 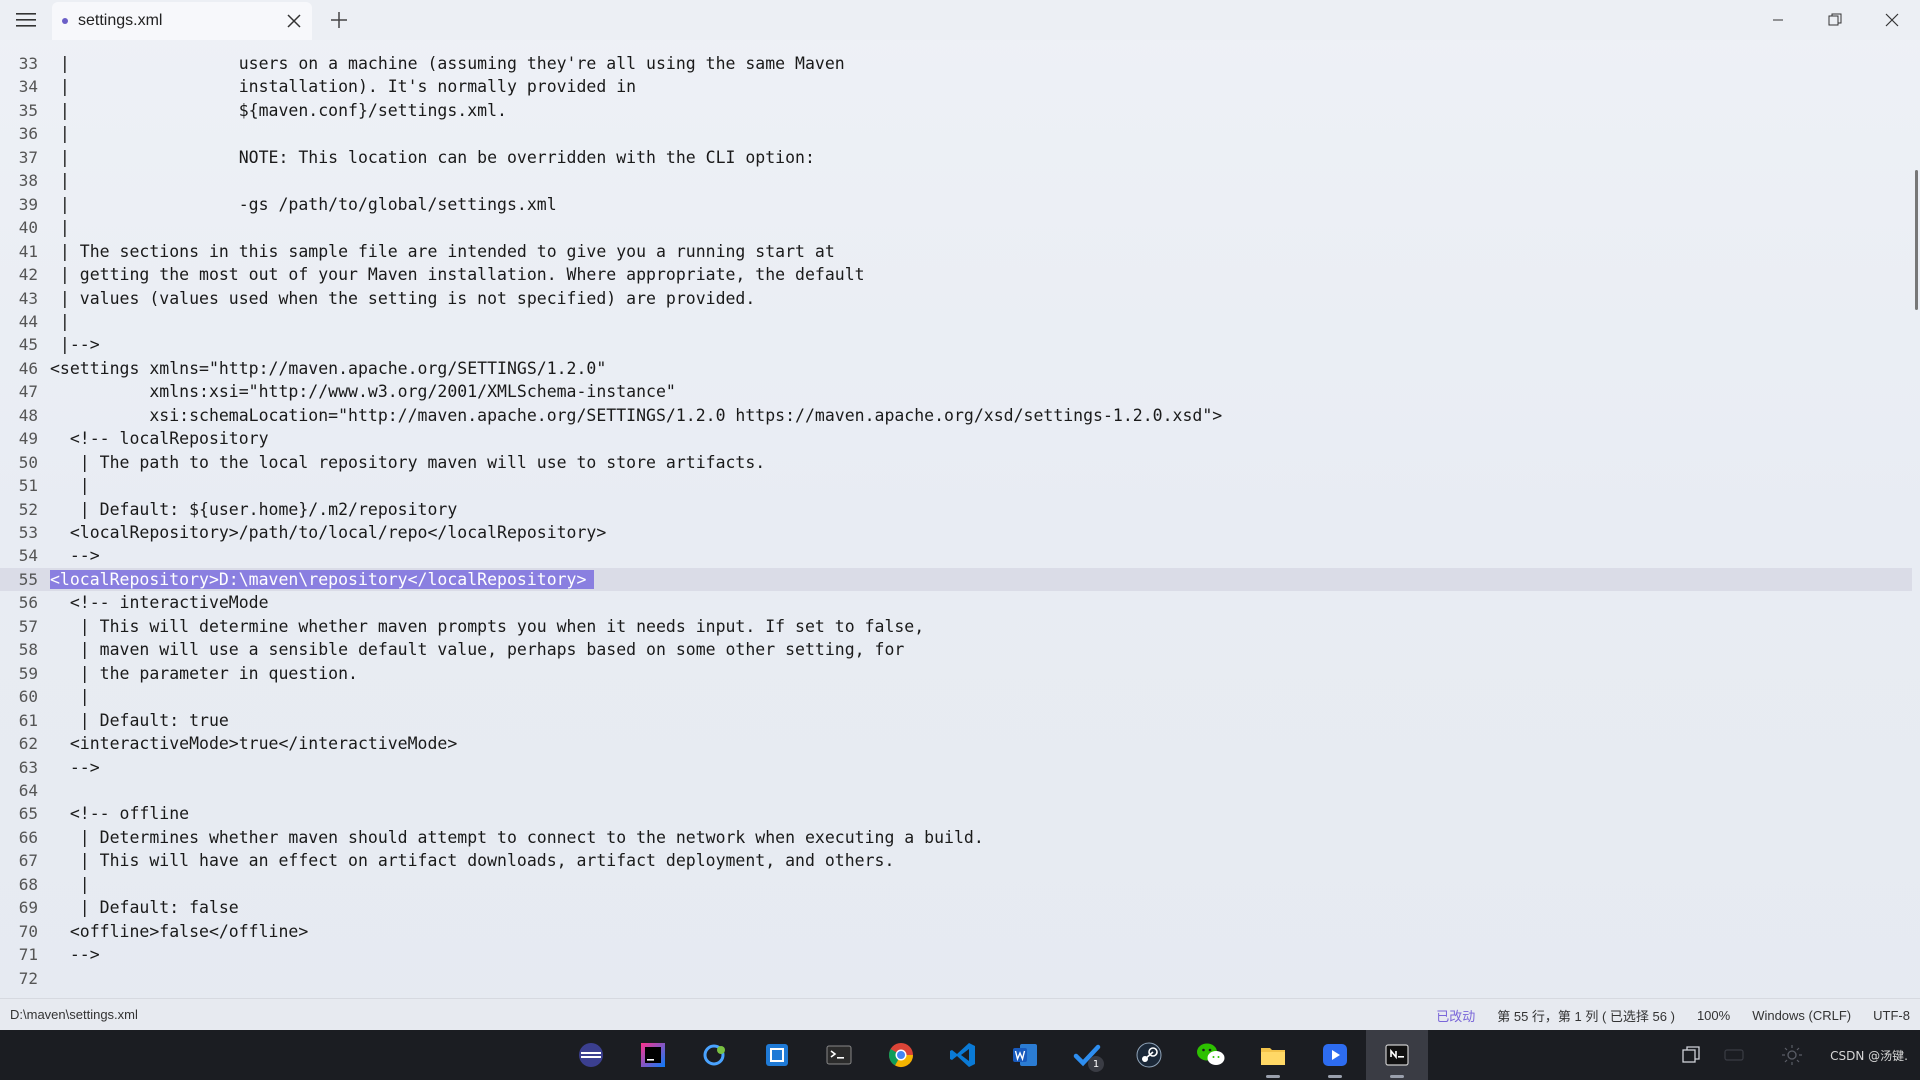 What do you see at coordinates (956, 907) in the screenshot?
I see `code-line: 69 | Default: false` at bounding box center [956, 907].